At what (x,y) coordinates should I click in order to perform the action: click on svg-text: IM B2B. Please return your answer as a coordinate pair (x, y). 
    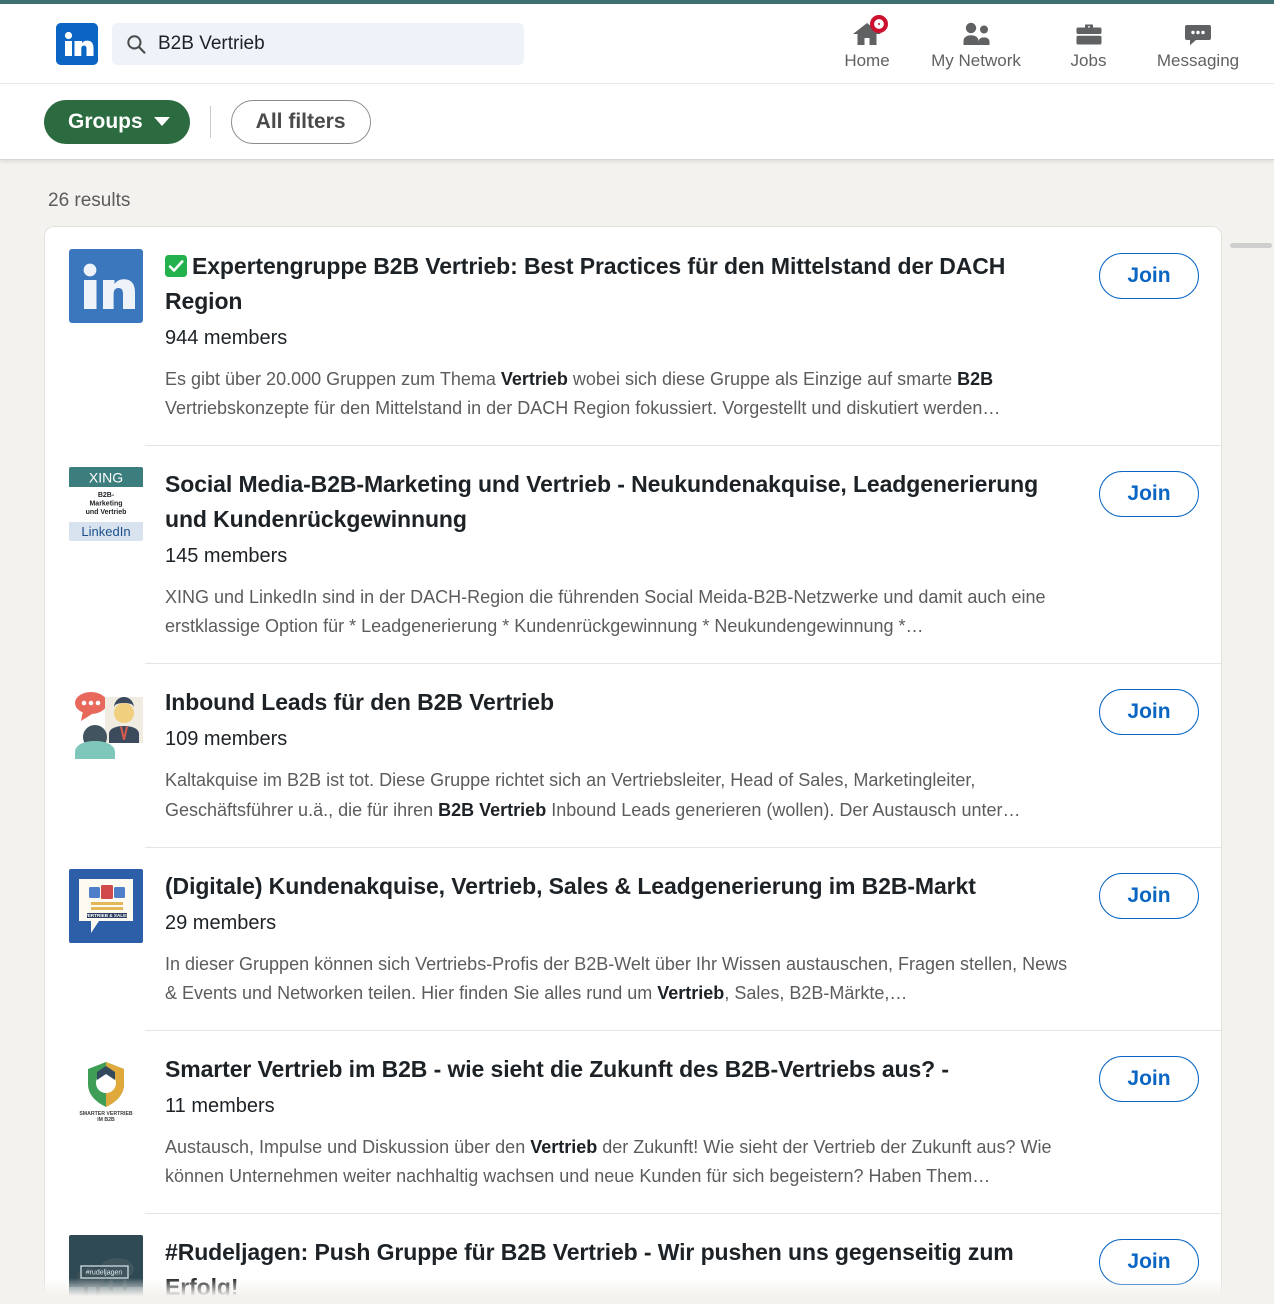
    Looking at the image, I should click on (106, 1120).